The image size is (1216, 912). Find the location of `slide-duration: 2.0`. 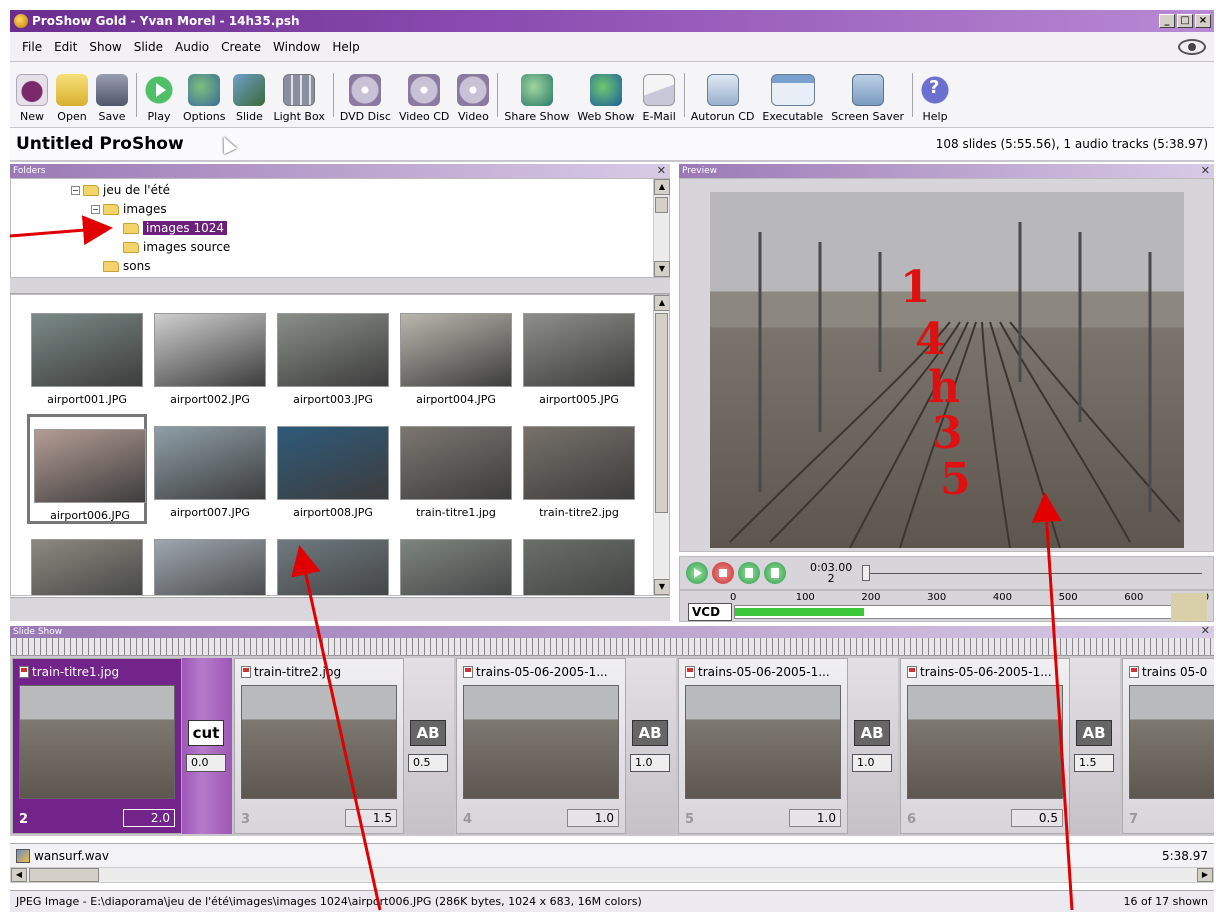

slide-duration: 2.0 is located at coordinates (149, 818).